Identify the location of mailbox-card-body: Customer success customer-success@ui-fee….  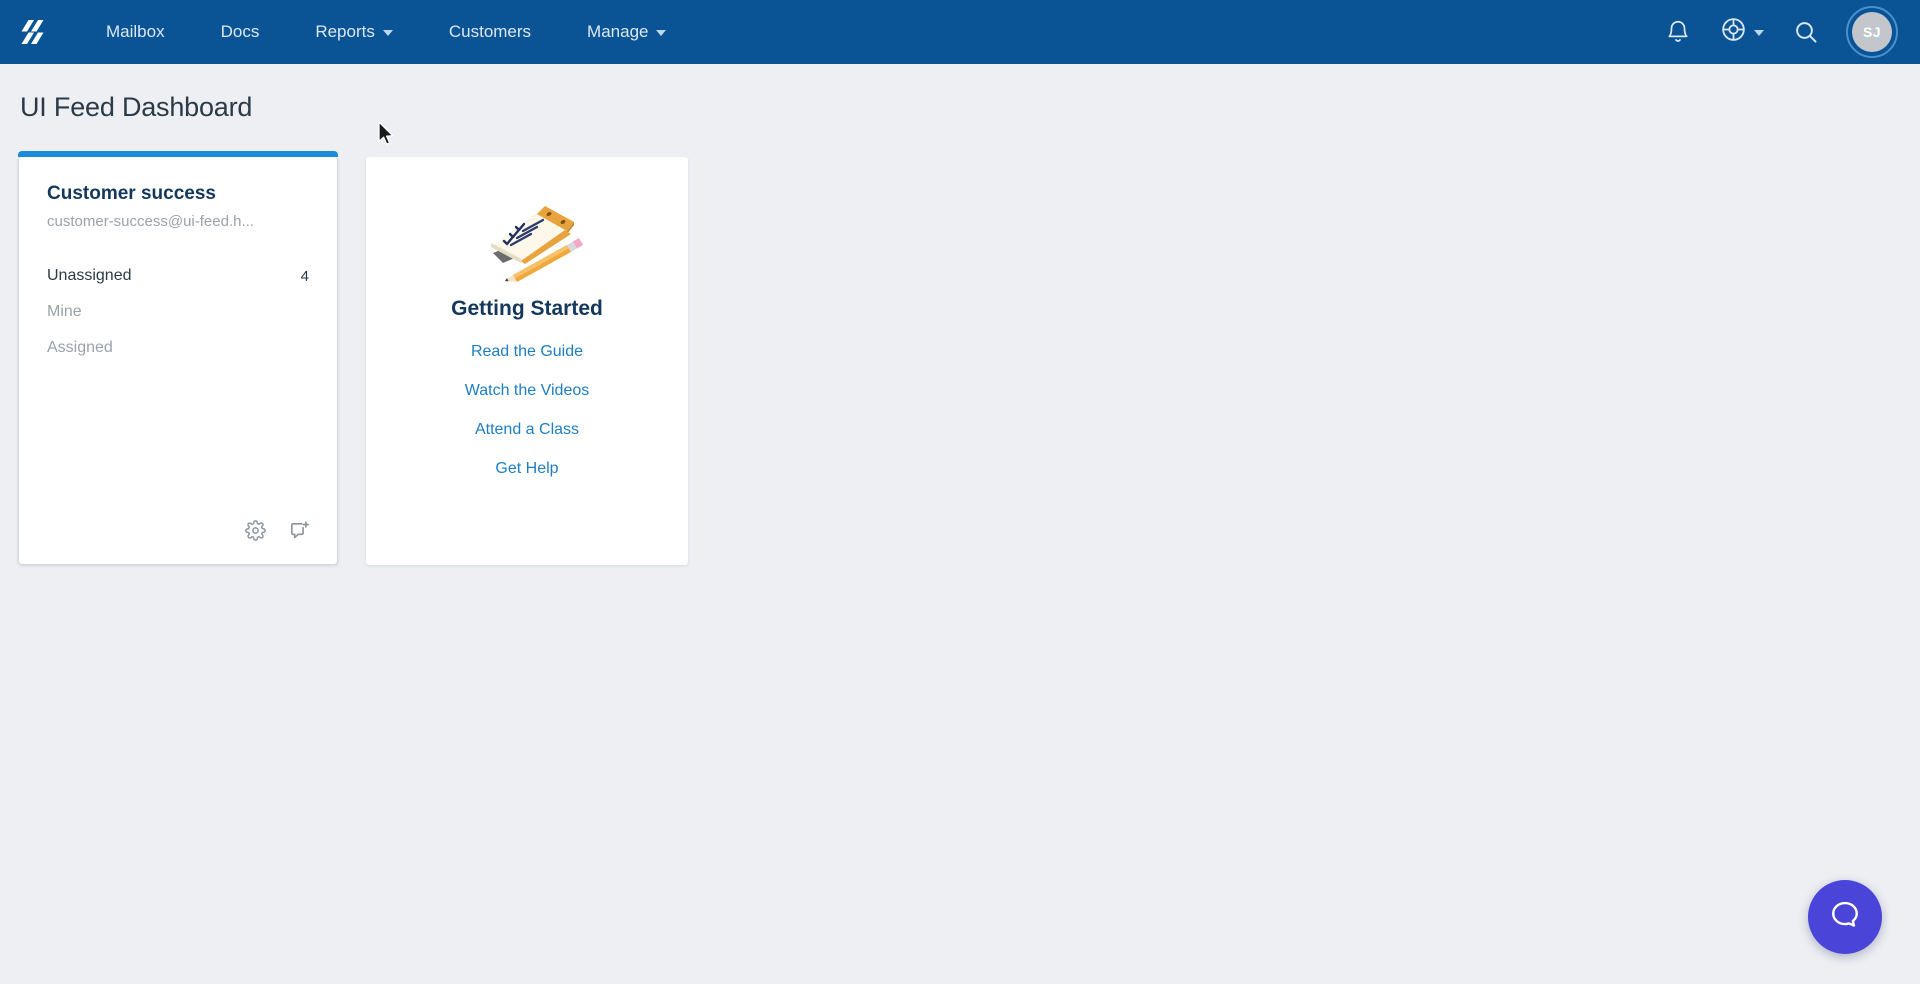
(178, 338).